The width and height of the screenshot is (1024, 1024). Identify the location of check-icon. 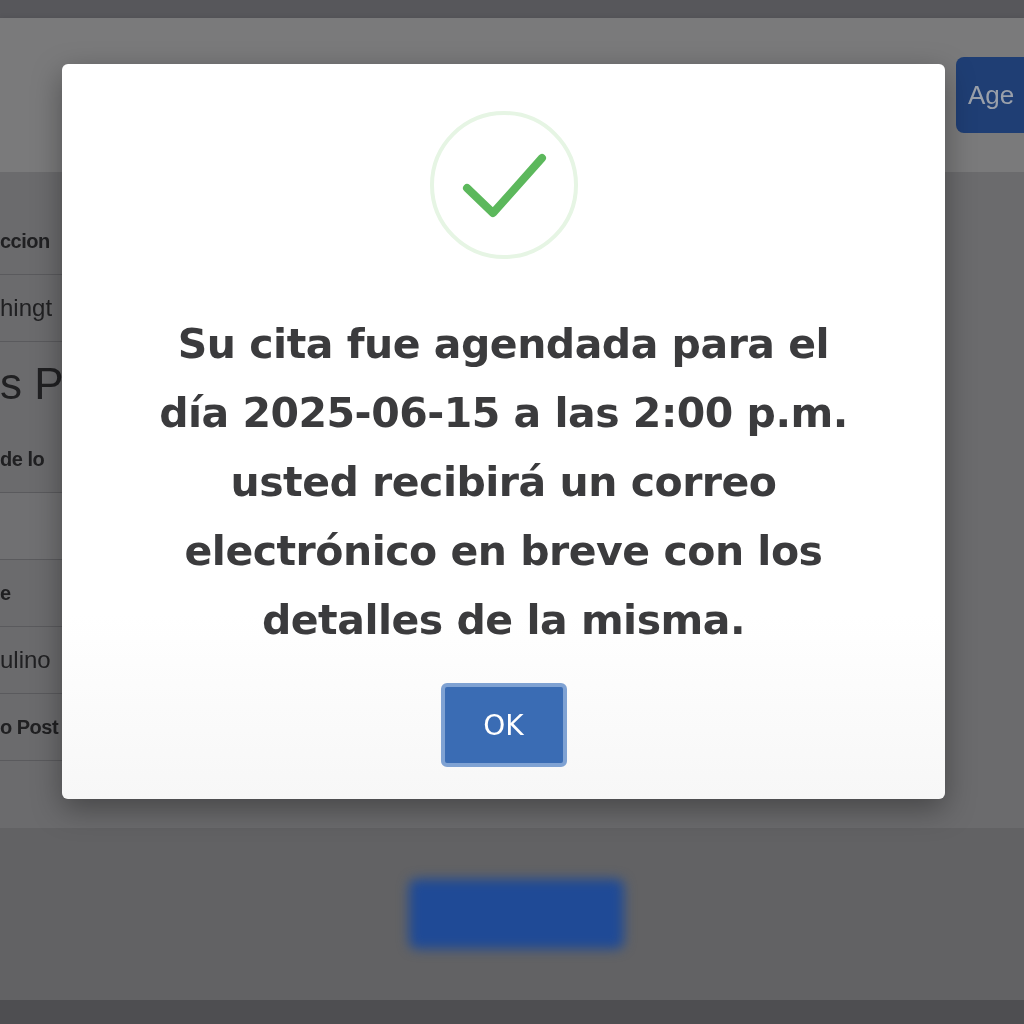
(503, 185).